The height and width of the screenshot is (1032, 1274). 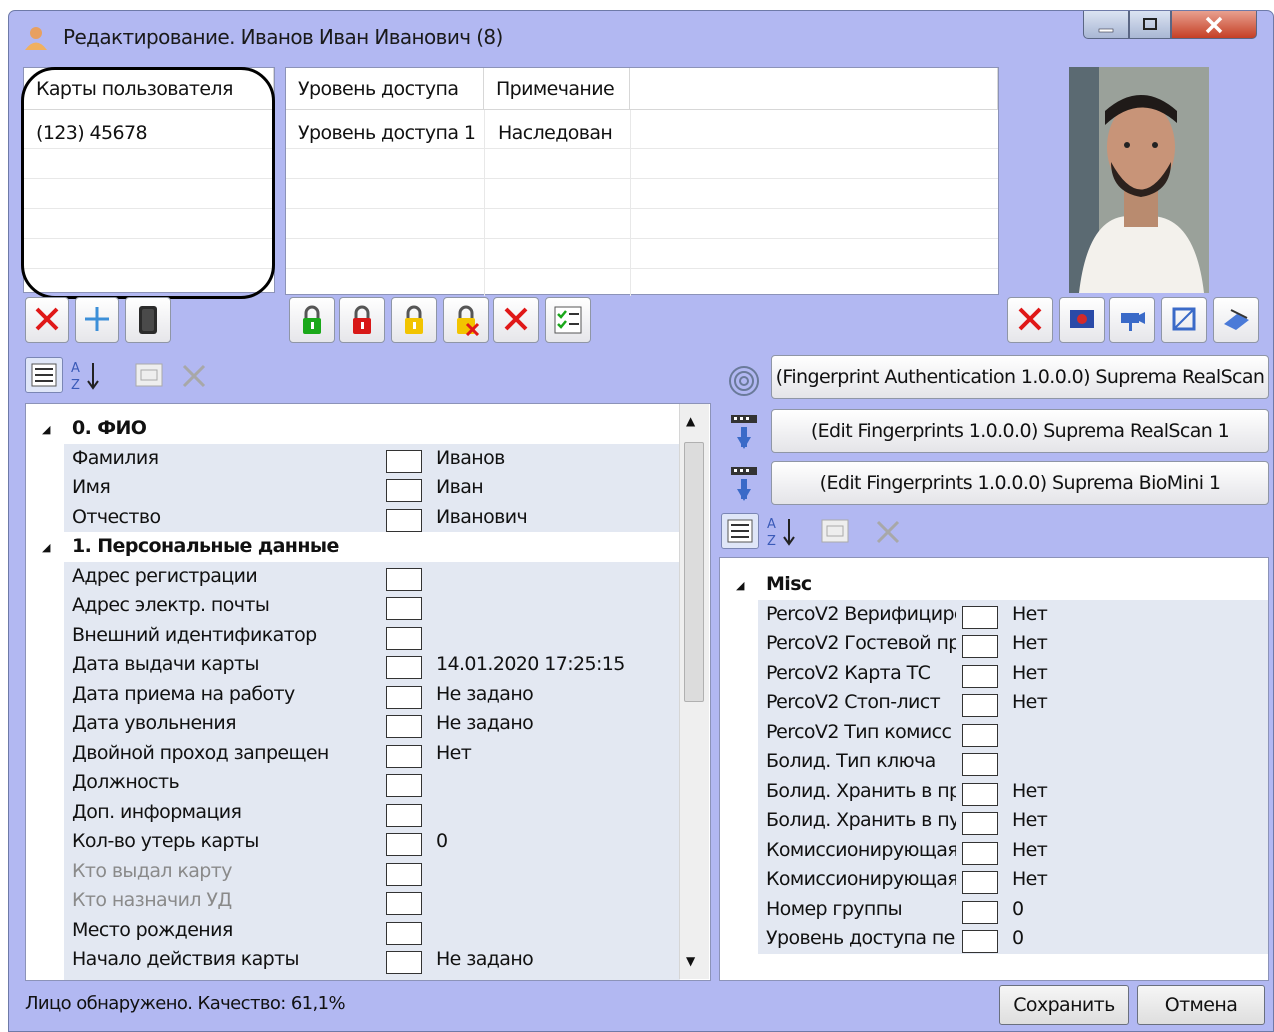 What do you see at coordinates (1236, 320) in the screenshot?
I see `scan-photo-button` at bounding box center [1236, 320].